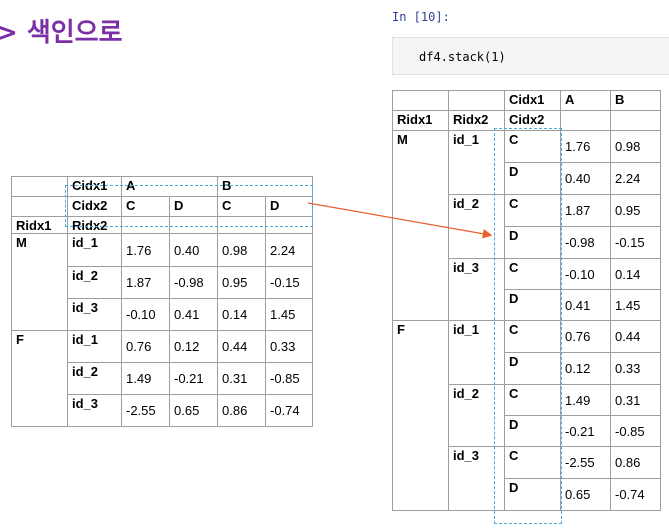 The height and width of the screenshot is (532, 669). What do you see at coordinates (162, 282) in the screenshot?
I see `table-row: M id_1 1.76 0.40 0.98 2.24` at bounding box center [162, 282].